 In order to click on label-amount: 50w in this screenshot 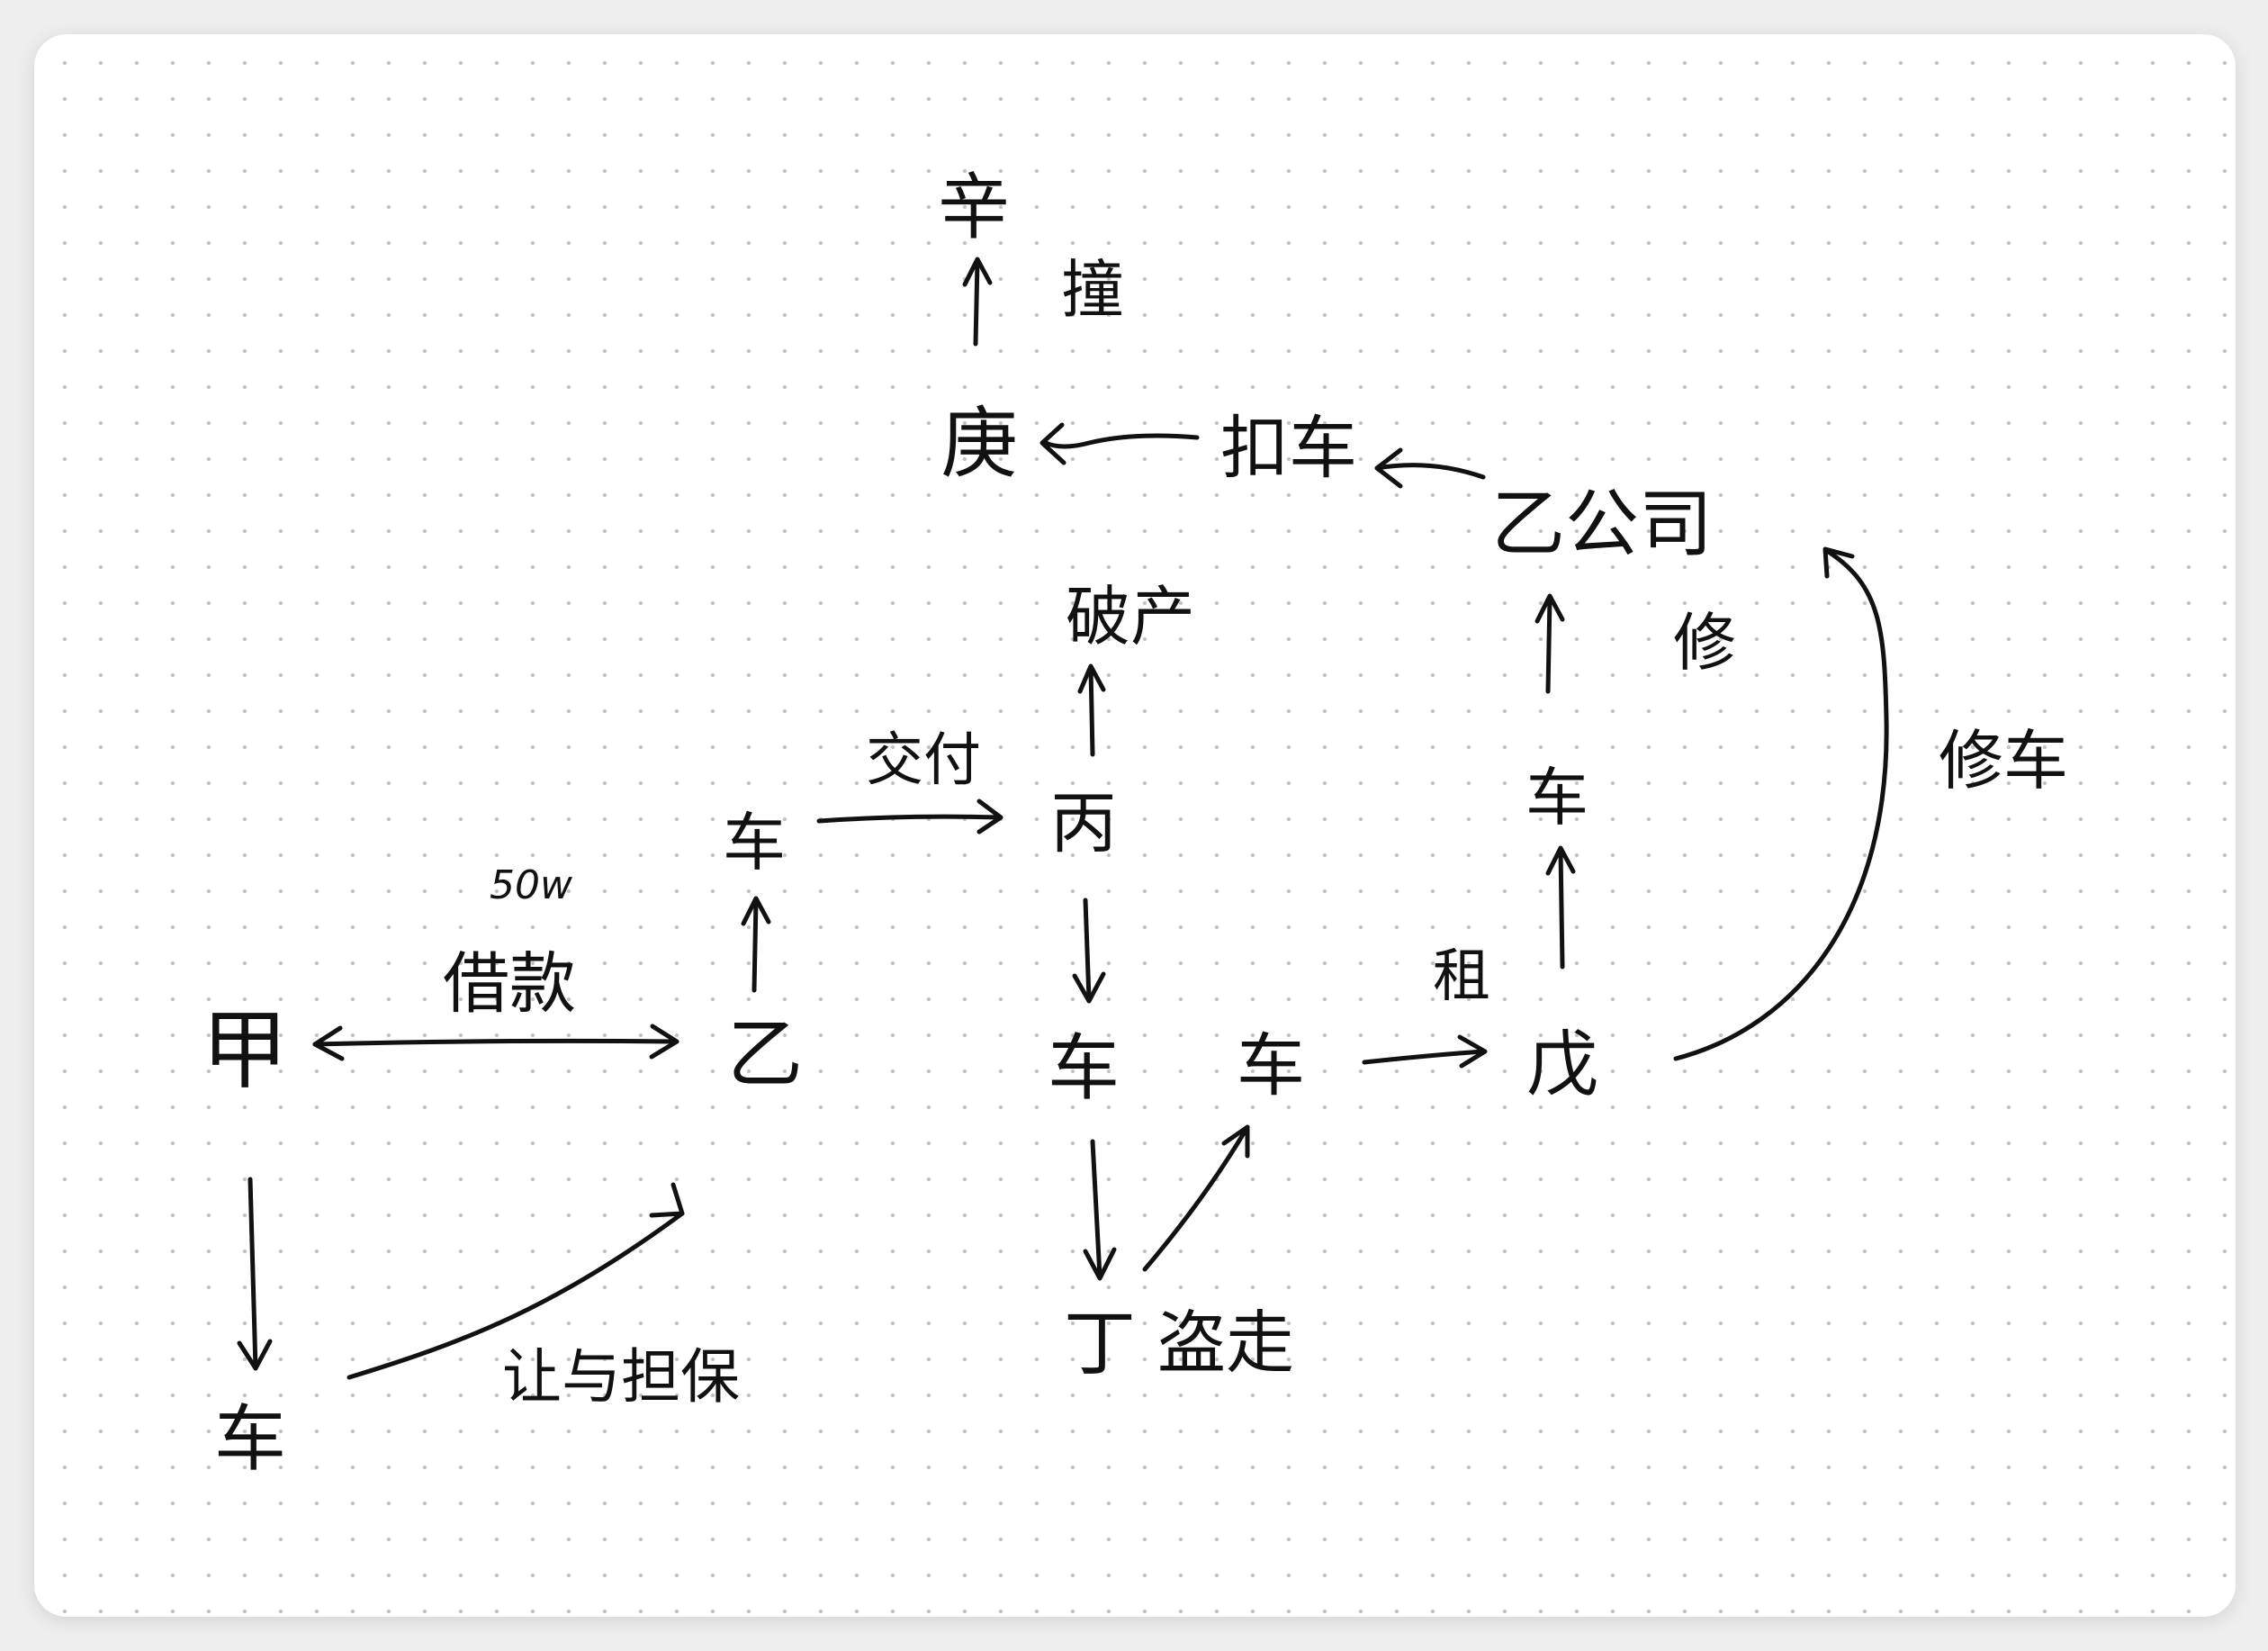, I will do `click(531, 885)`.